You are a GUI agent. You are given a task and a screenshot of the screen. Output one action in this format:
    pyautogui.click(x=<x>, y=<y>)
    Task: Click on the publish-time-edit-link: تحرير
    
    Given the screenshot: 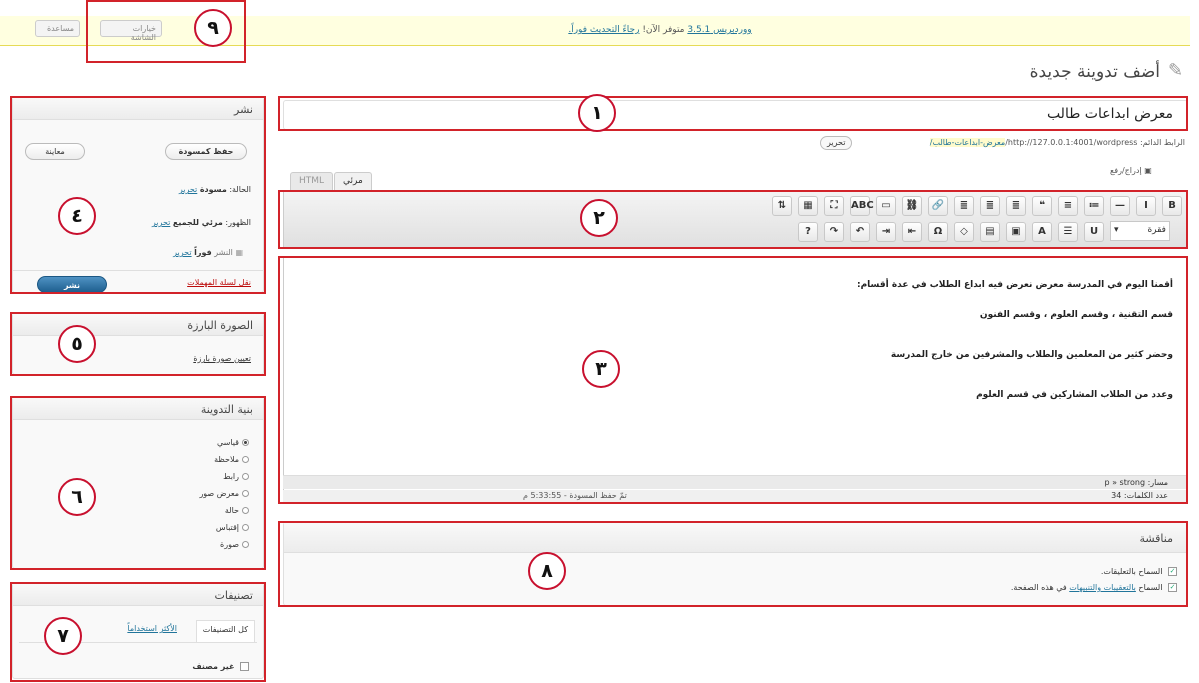 What is the action you would take?
    pyautogui.click(x=182, y=252)
    